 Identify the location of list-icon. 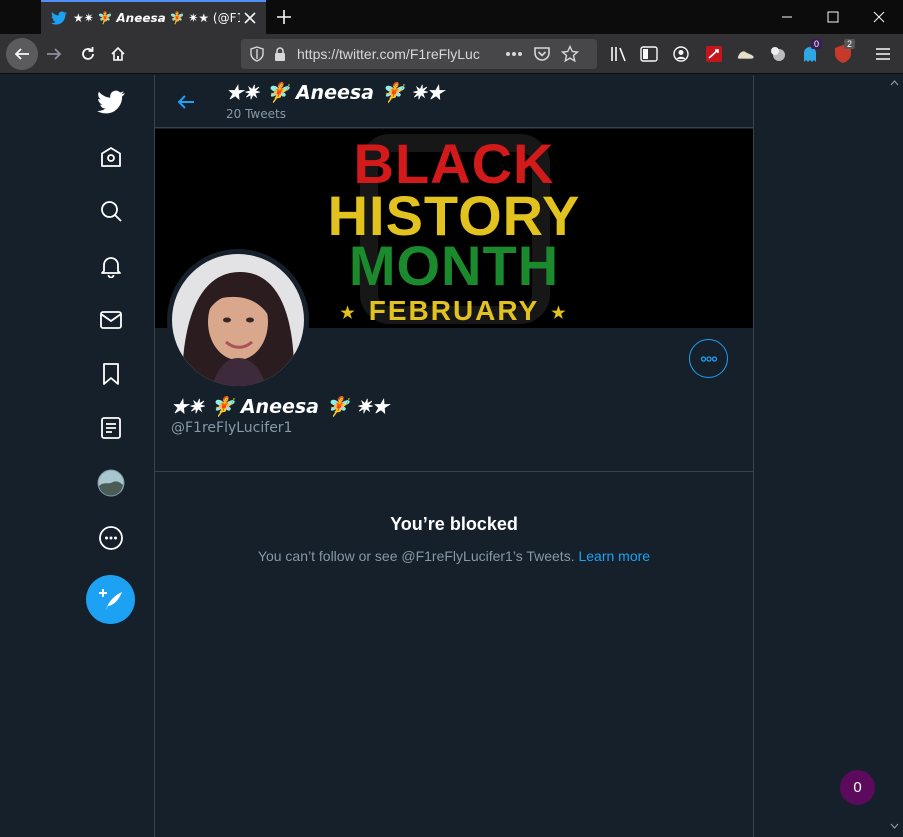
(111, 428).